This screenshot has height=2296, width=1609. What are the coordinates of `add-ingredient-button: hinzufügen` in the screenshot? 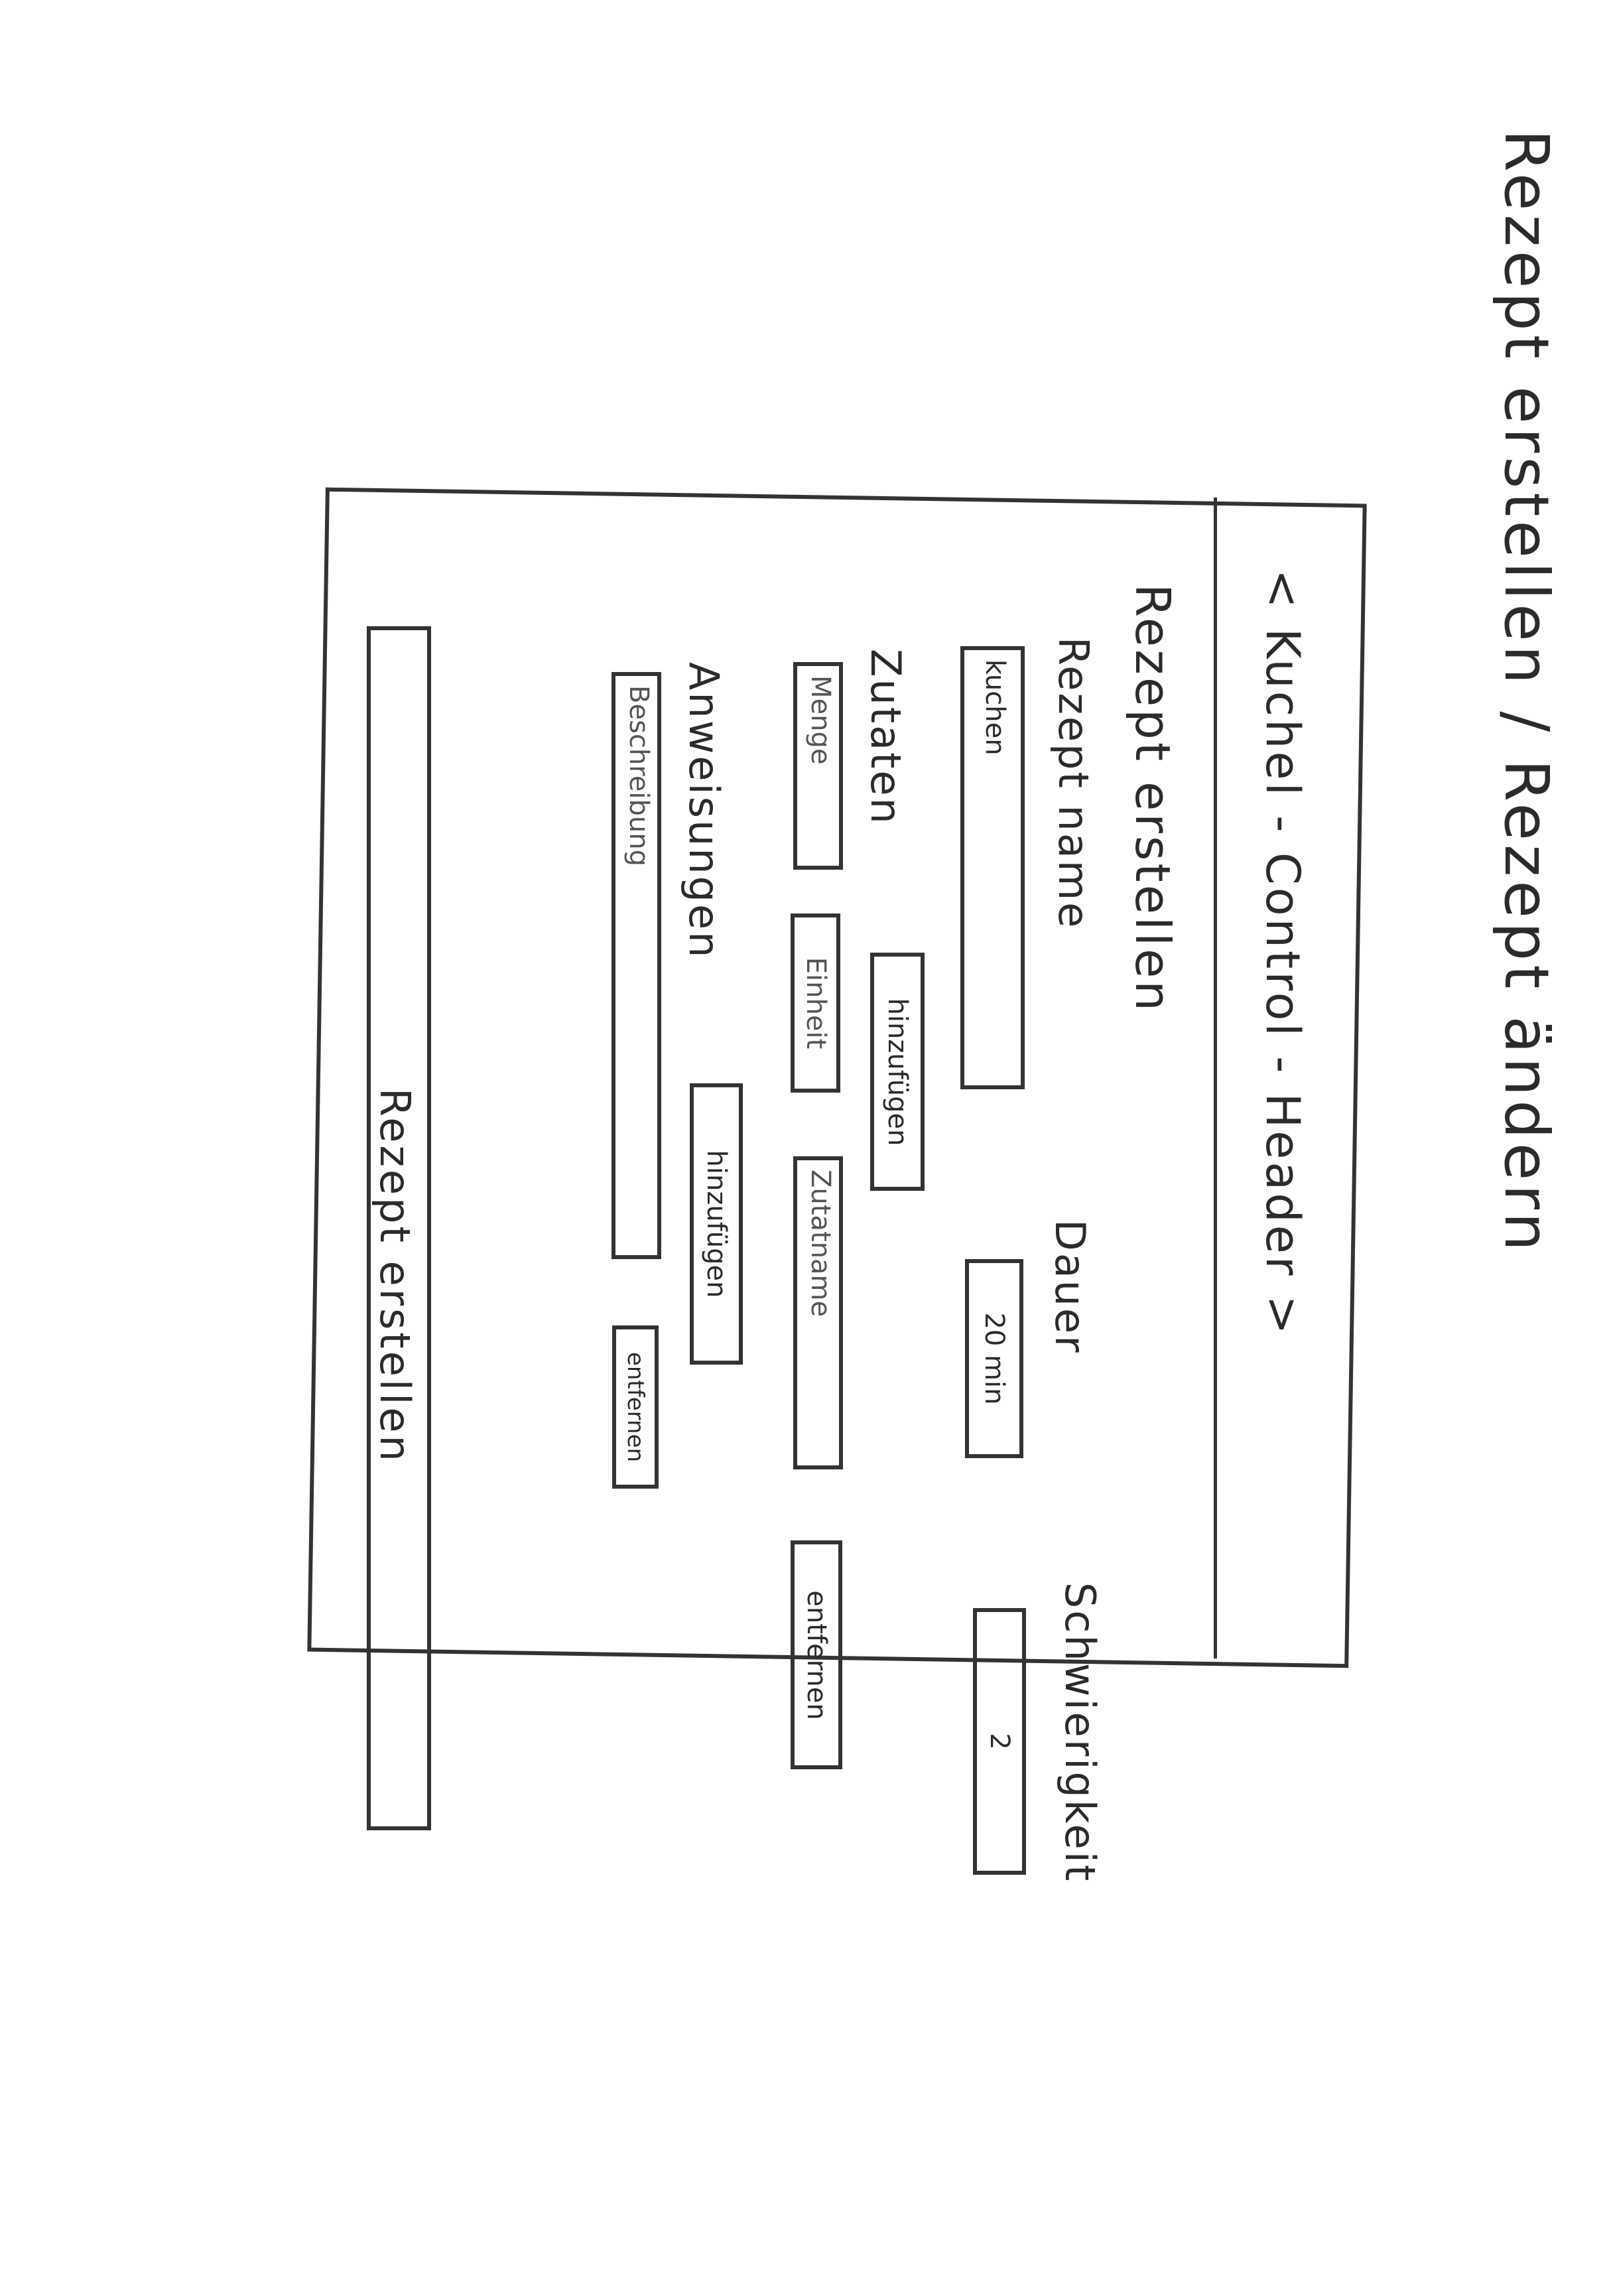 It's located at (897, 1072).